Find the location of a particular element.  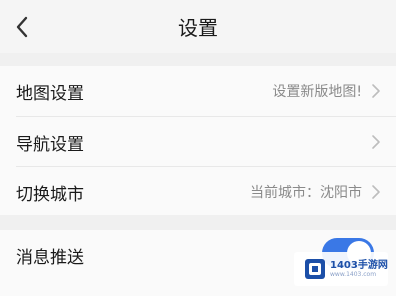

map-settings-label: 地图设置 is located at coordinates (50, 93).